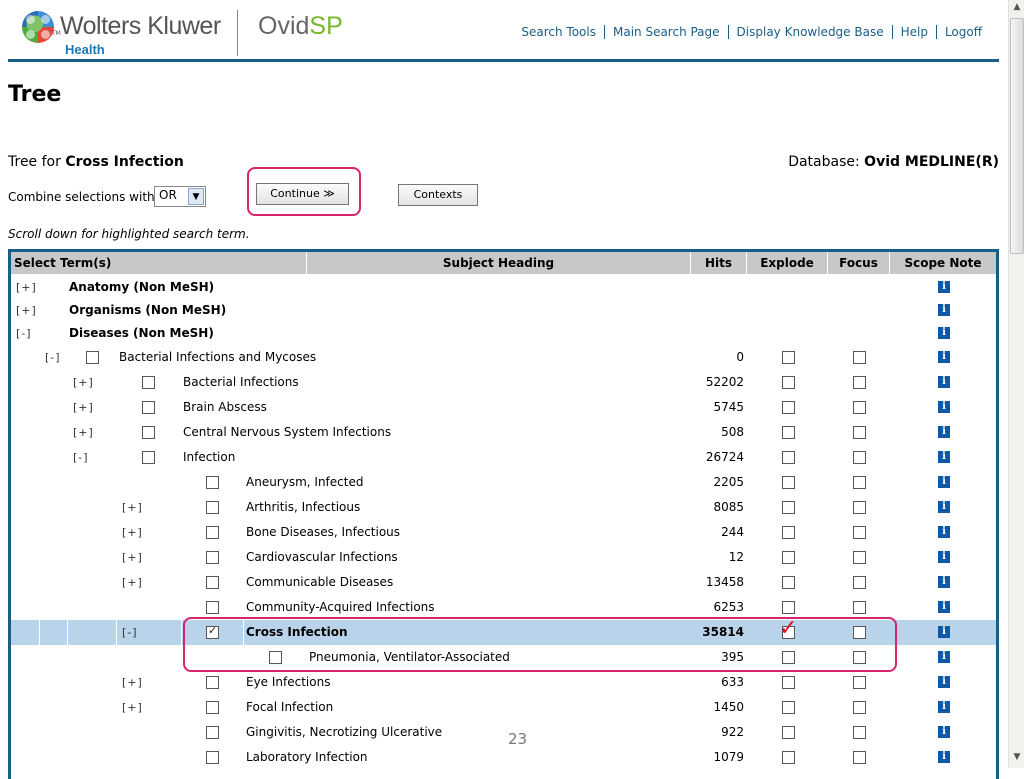 This screenshot has width=1024, height=779. I want to click on continue-button: Continue ≫, so click(302, 194).